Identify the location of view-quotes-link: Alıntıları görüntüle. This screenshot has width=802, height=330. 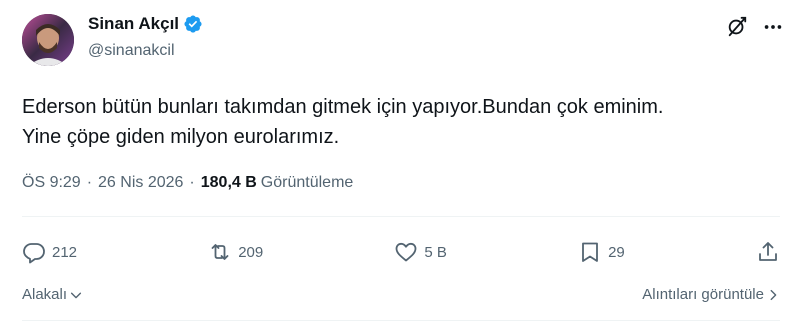
(711, 294).